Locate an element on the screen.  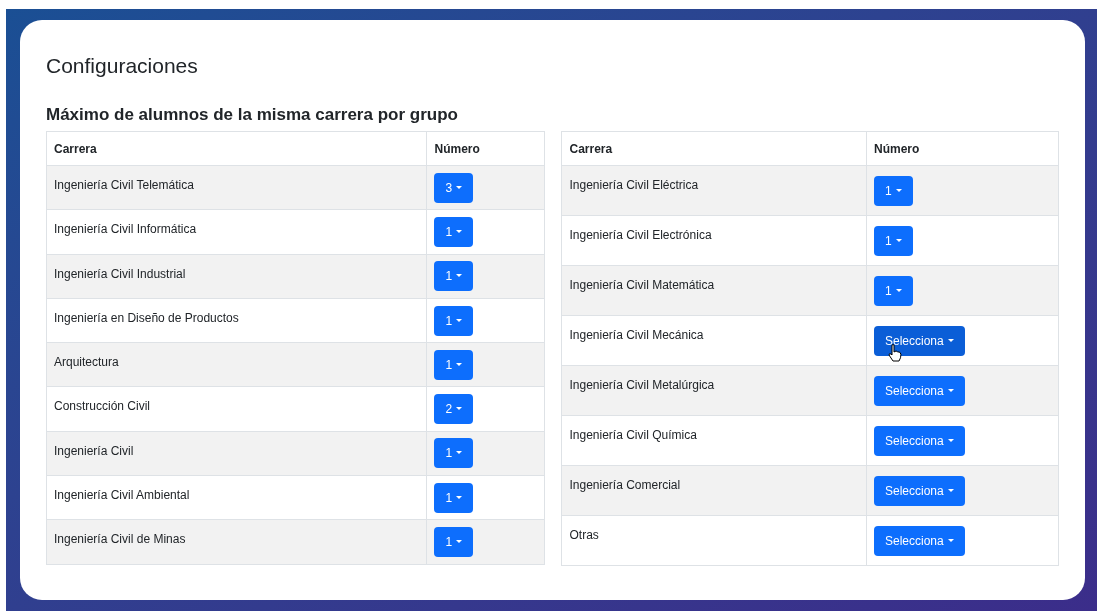
table-cell: Ingeniería Civil Matemática is located at coordinates (642, 285).